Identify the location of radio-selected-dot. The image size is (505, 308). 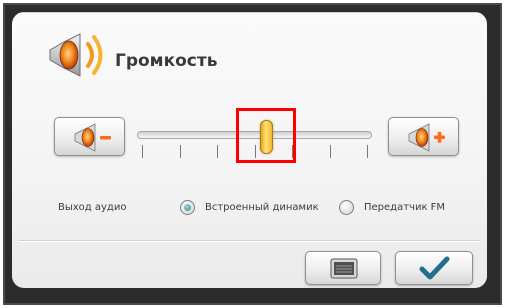
(187, 207).